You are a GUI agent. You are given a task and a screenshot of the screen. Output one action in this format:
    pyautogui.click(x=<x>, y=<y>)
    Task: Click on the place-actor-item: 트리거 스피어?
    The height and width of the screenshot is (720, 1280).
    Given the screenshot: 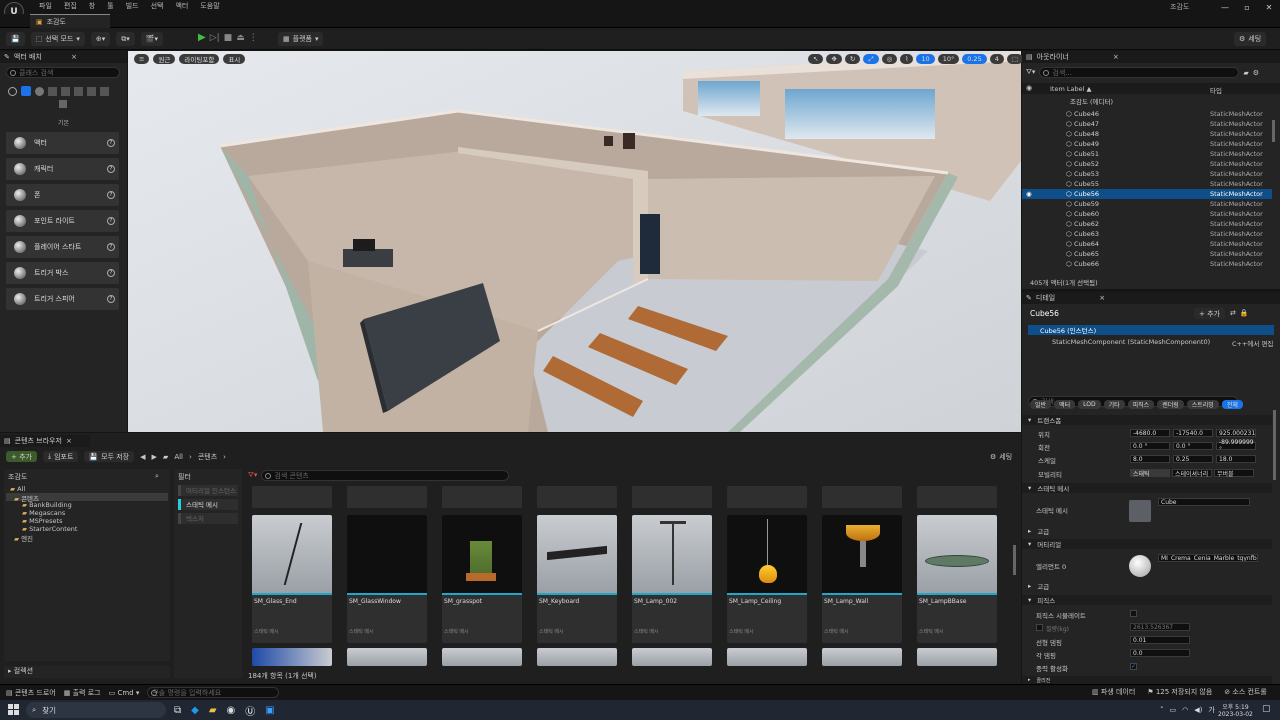 What is the action you would take?
    pyautogui.click(x=62, y=299)
    